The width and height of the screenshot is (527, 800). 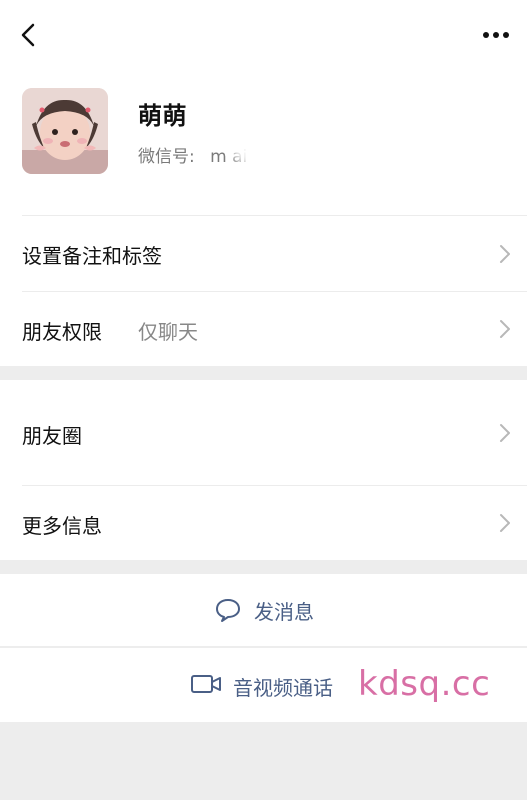 What do you see at coordinates (206, 684) in the screenshot?
I see `video-camera-icon` at bounding box center [206, 684].